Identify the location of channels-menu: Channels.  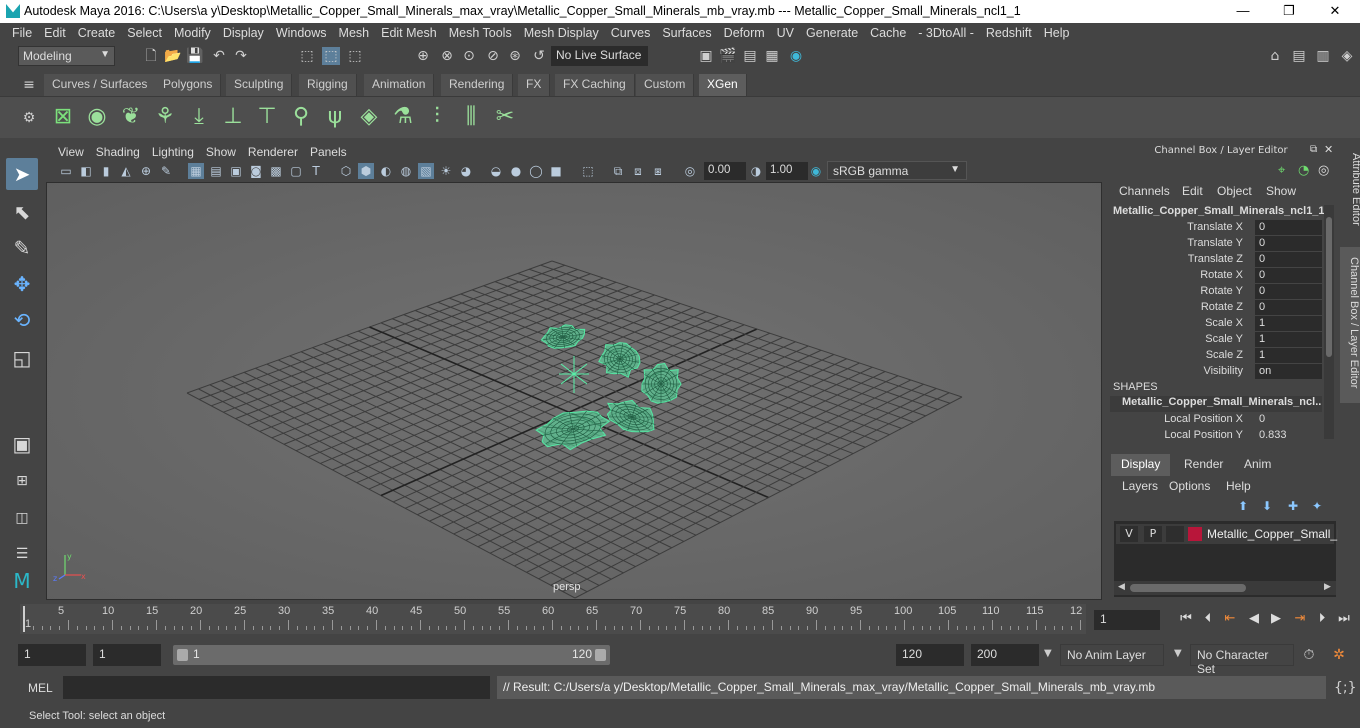
(1144, 191).